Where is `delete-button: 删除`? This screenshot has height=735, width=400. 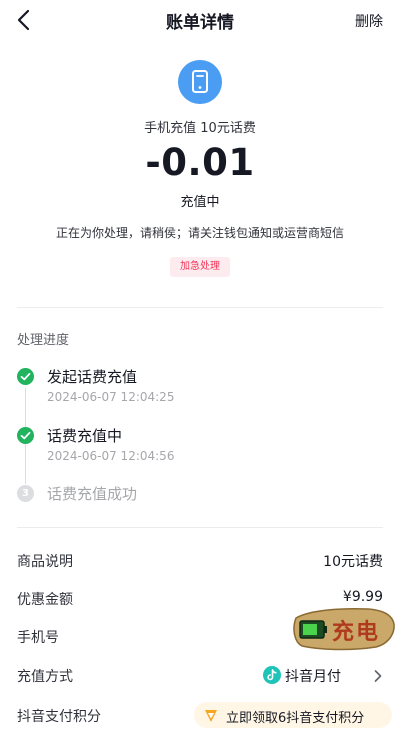
delete-button: 删除 is located at coordinates (369, 21).